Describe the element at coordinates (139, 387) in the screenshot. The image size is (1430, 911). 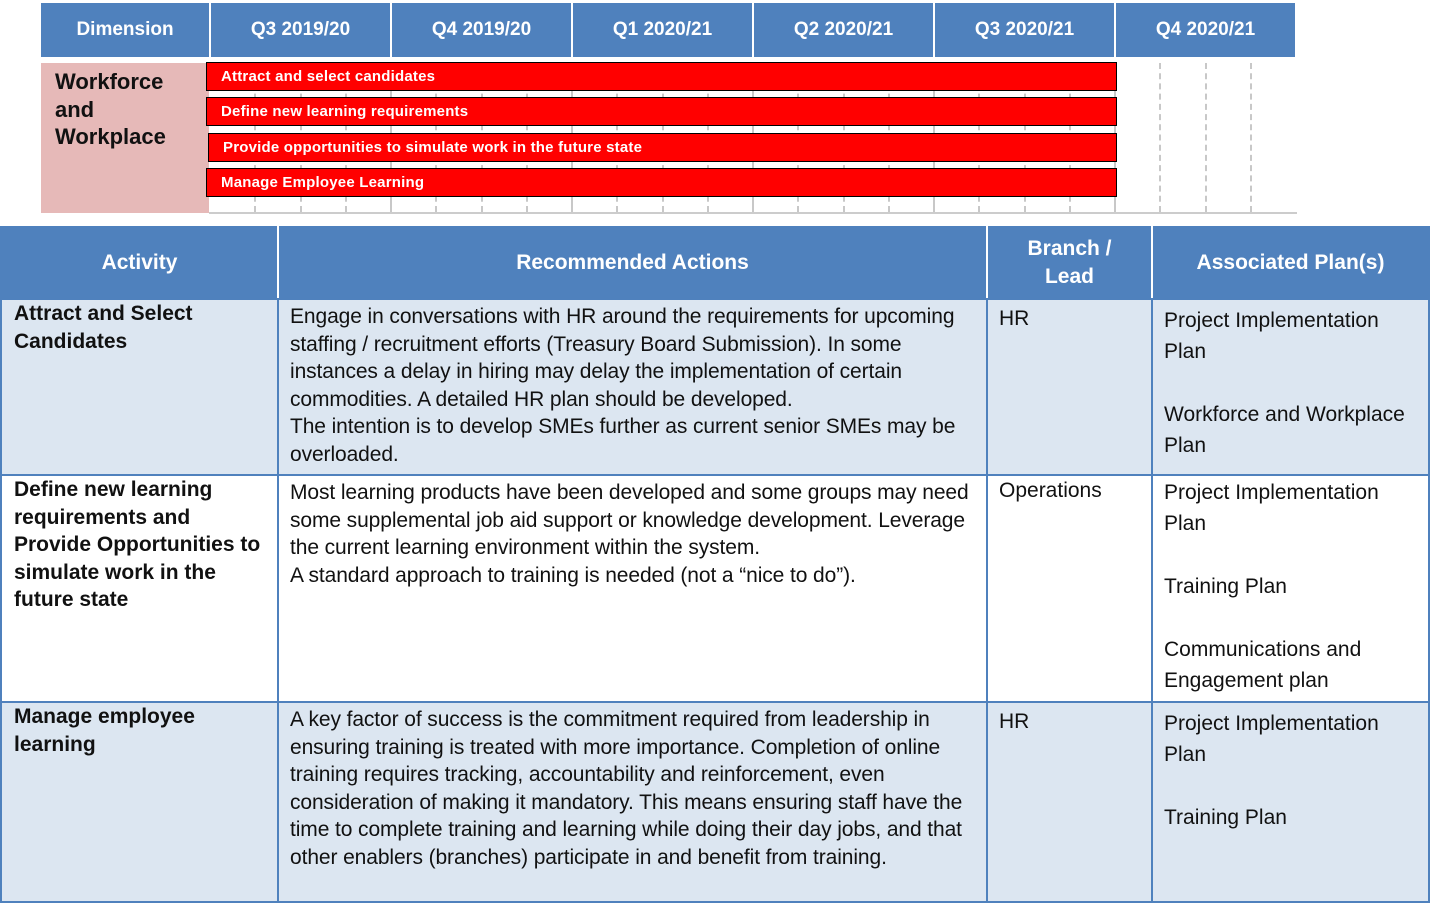
I see `activity-cell: Attract and Select Candidates` at that location.